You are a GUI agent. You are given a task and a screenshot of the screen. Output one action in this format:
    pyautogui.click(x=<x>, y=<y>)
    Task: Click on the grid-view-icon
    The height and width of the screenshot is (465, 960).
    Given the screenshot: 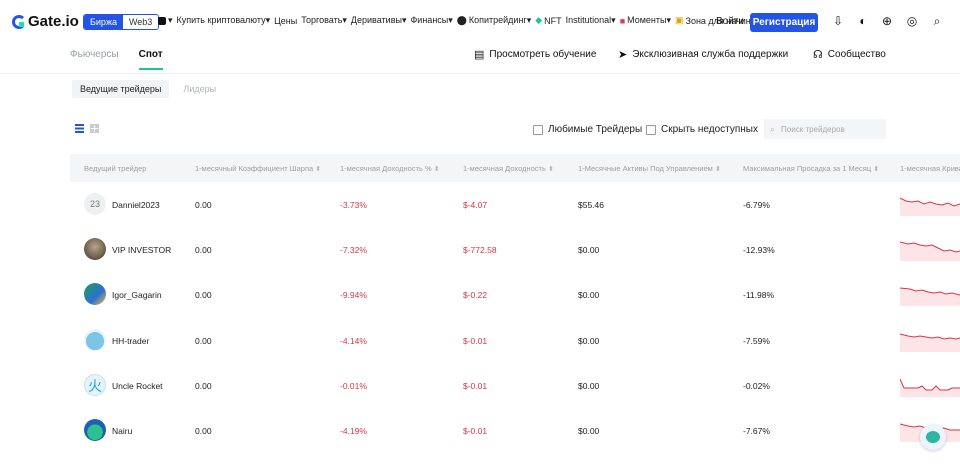 What is the action you would take?
    pyautogui.click(x=94, y=128)
    